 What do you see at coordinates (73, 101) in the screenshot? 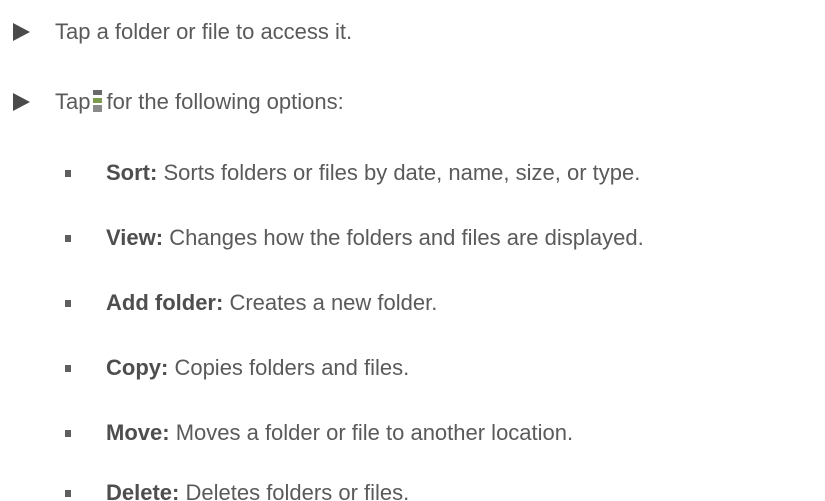
I see `step-text-before: Tap` at bounding box center [73, 101].